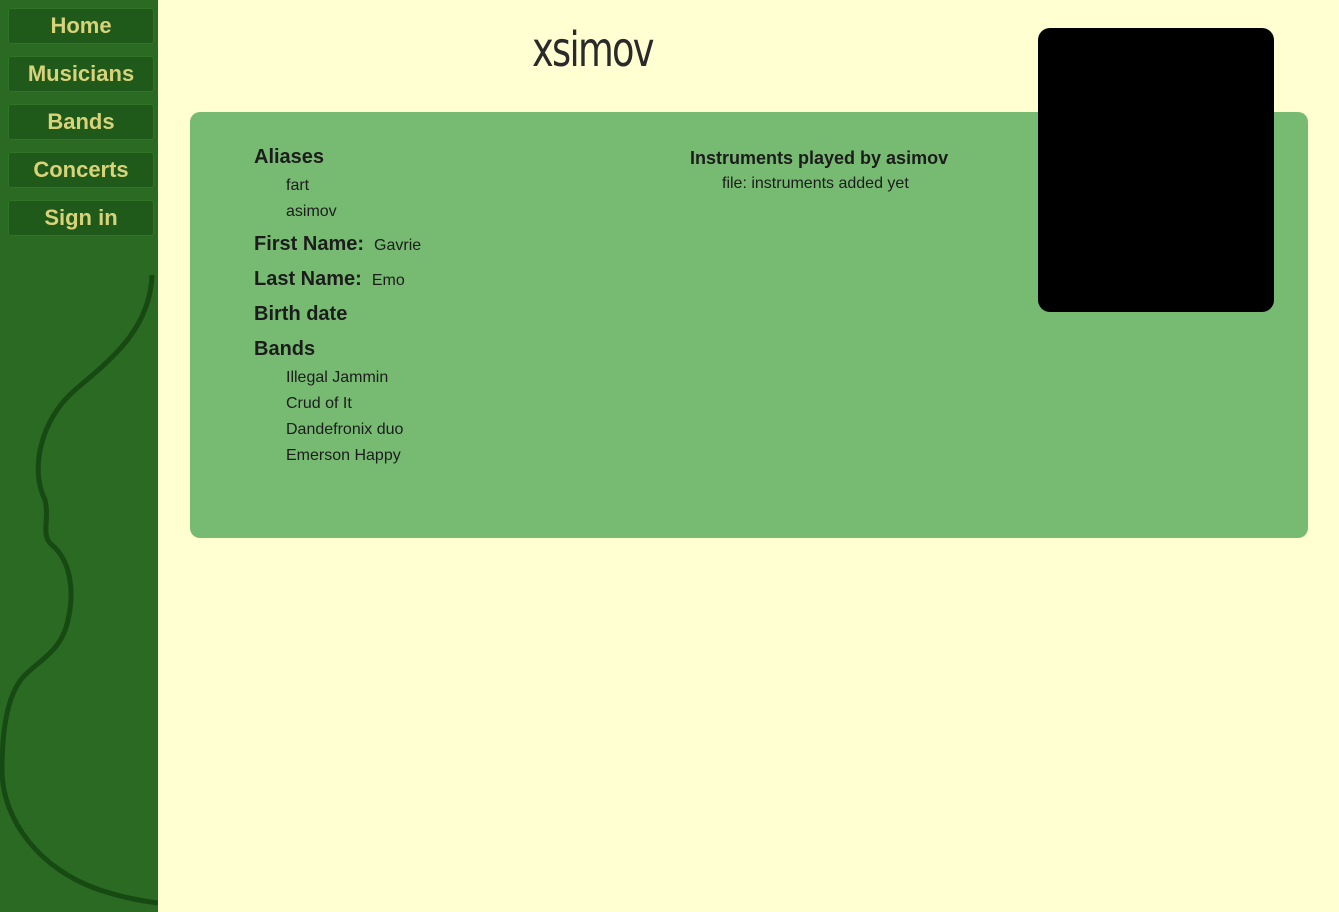 This screenshot has width=1339, height=912. I want to click on bands-label: Bands, so click(285, 349).